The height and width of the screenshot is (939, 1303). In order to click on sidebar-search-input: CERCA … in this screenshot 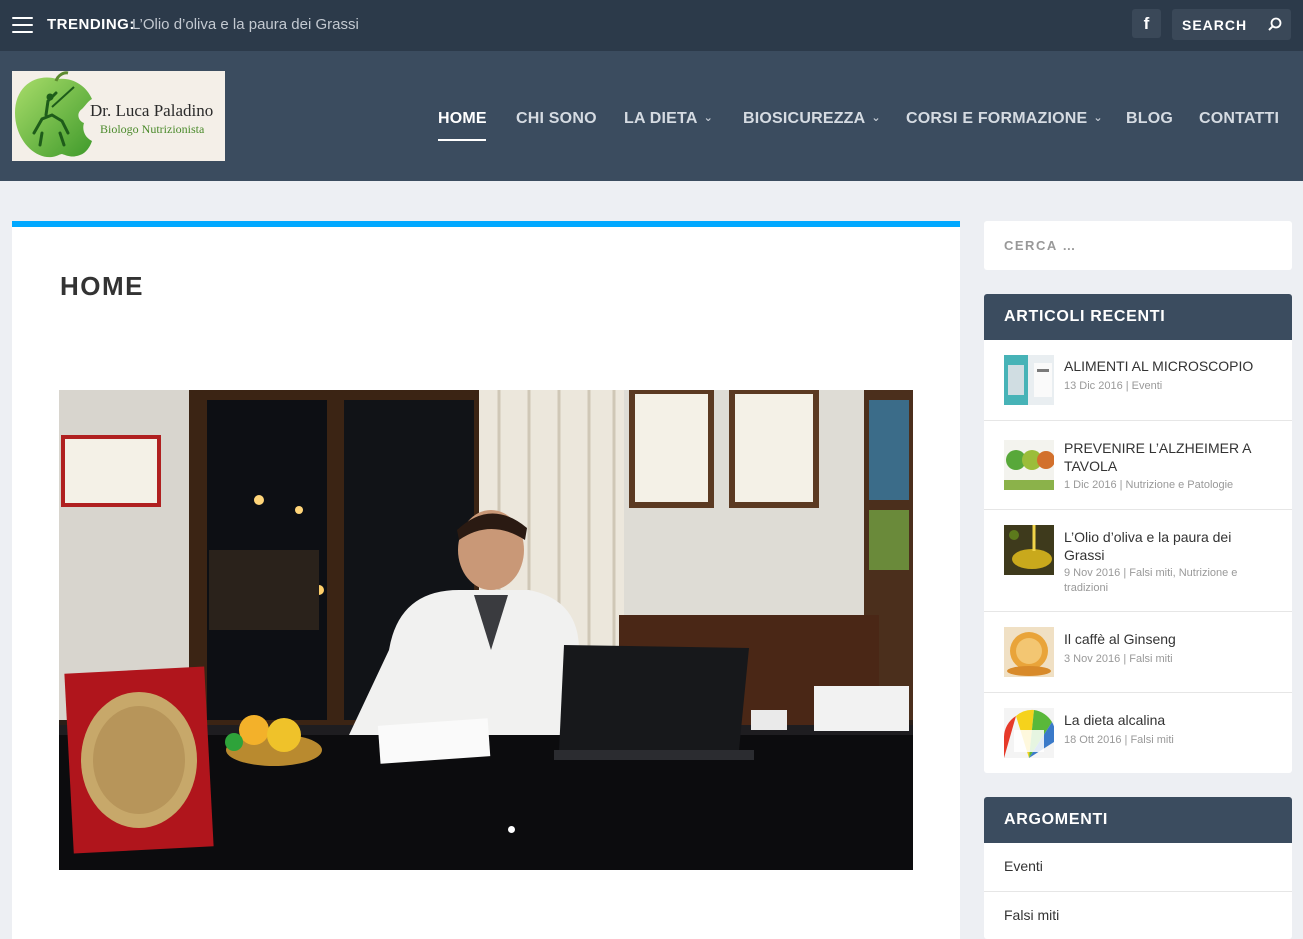, I will do `click(1040, 245)`.